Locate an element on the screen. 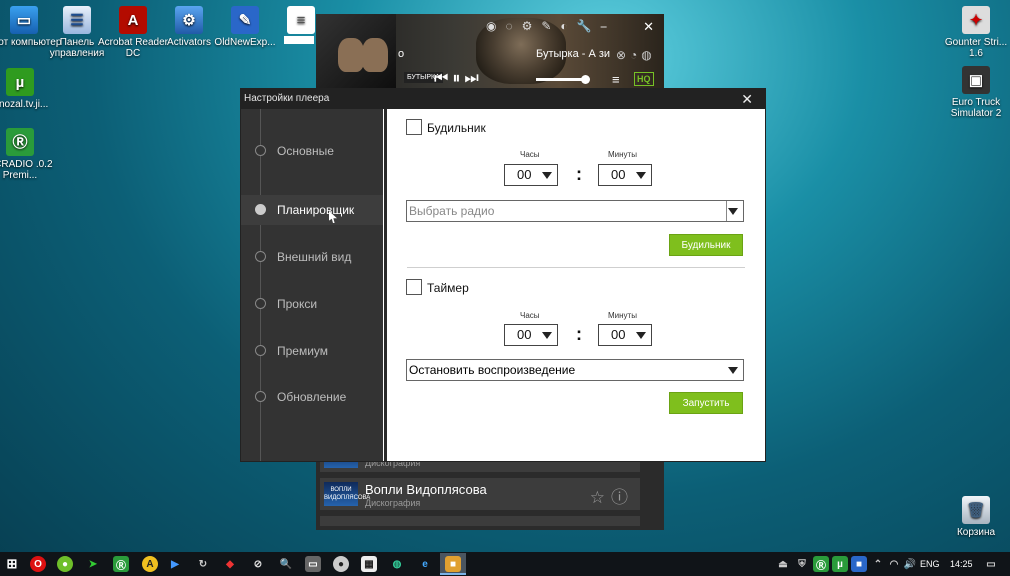 Image resolution: width=1010 pixels, height=576 pixels. timer-hours-select: 00 is located at coordinates (531, 335).